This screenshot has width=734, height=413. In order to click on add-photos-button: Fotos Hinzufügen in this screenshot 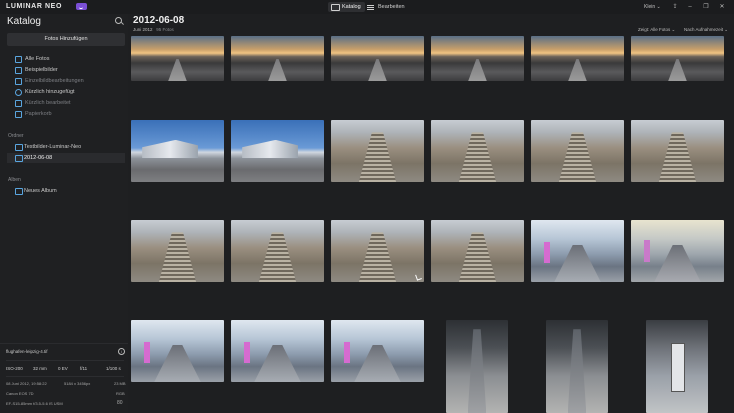, I will do `click(66, 39)`.